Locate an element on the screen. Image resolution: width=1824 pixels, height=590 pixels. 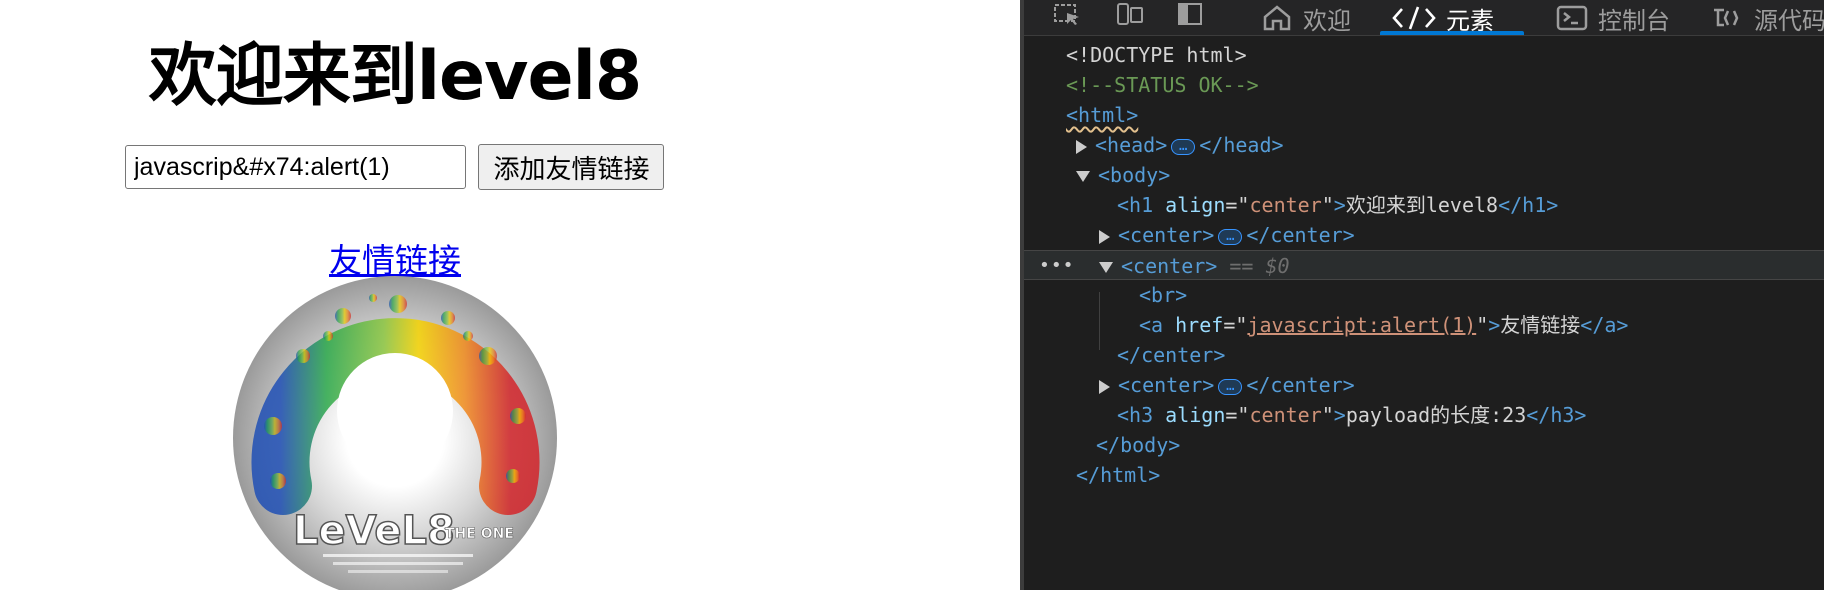
h3-attr-name: align is located at coordinates (1195, 415).